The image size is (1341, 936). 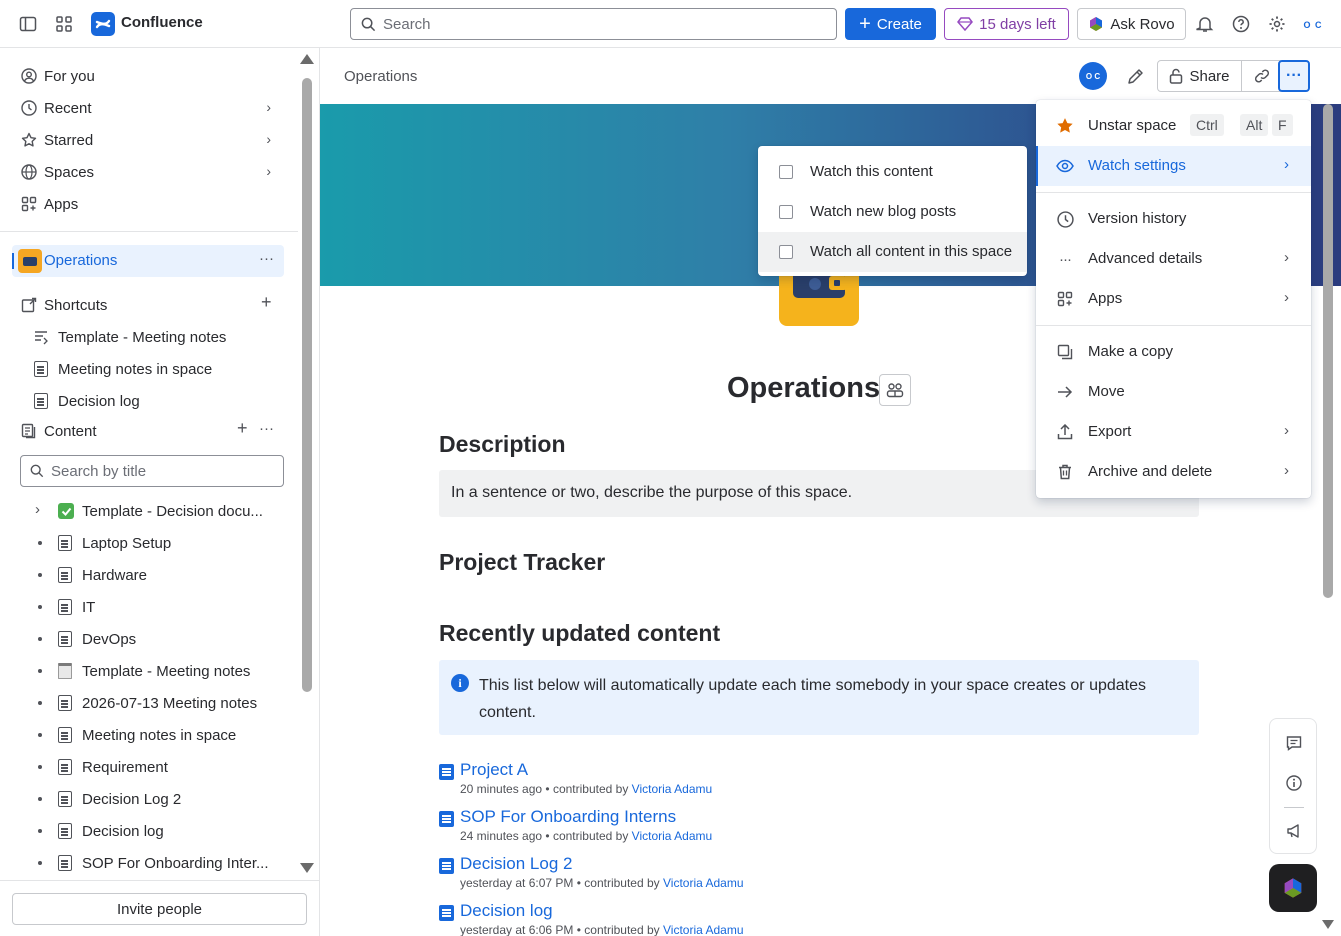 I want to click on watch-blog-posts-option: Watch new blog posts, so click(x=892, y=212).